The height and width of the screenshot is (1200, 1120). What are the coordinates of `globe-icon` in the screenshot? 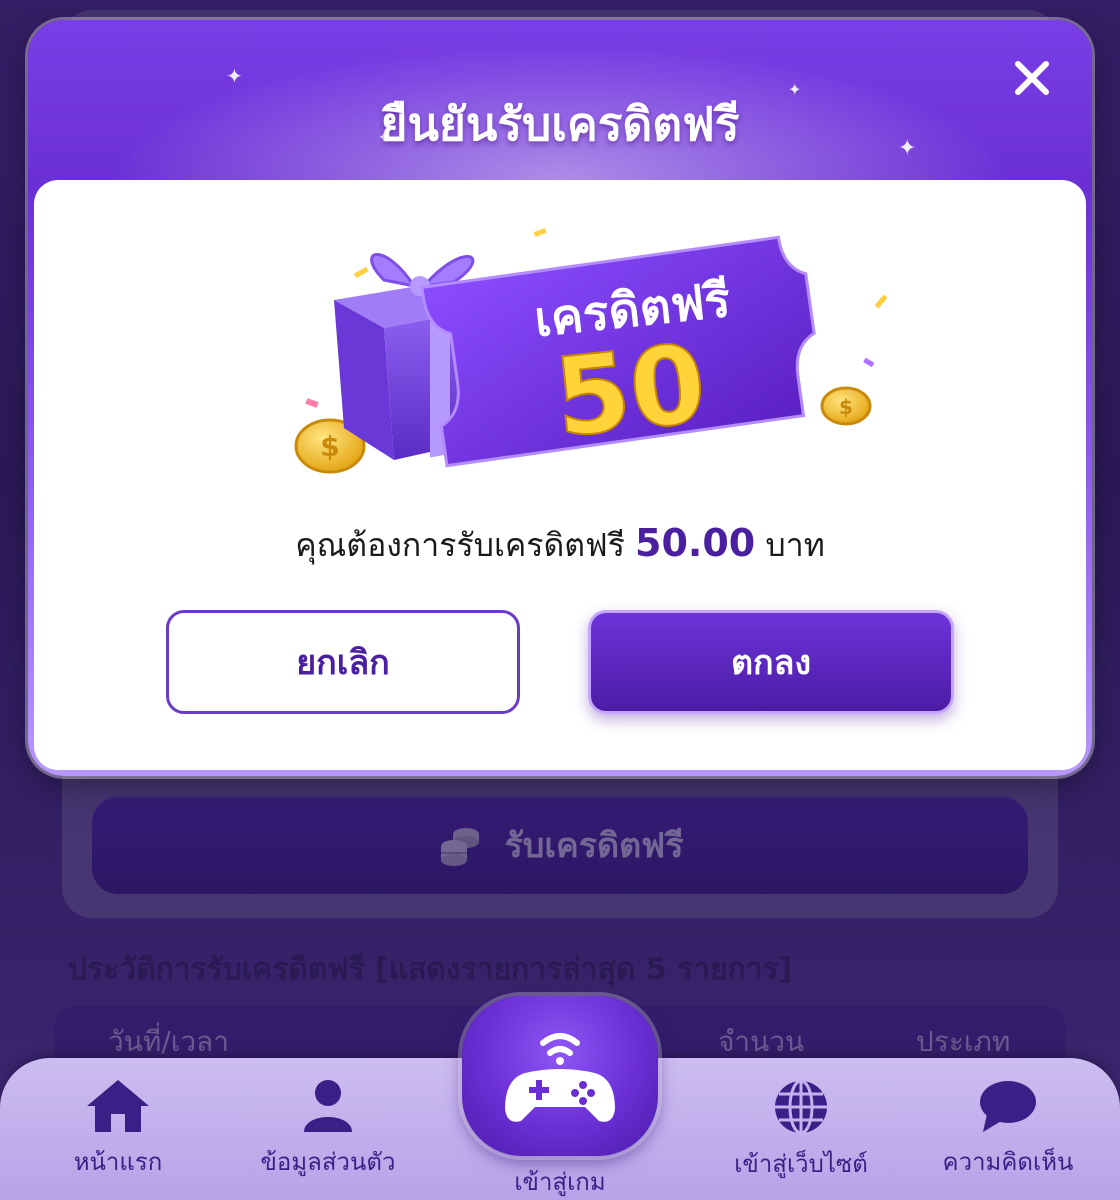 It's located at (801, 1107).